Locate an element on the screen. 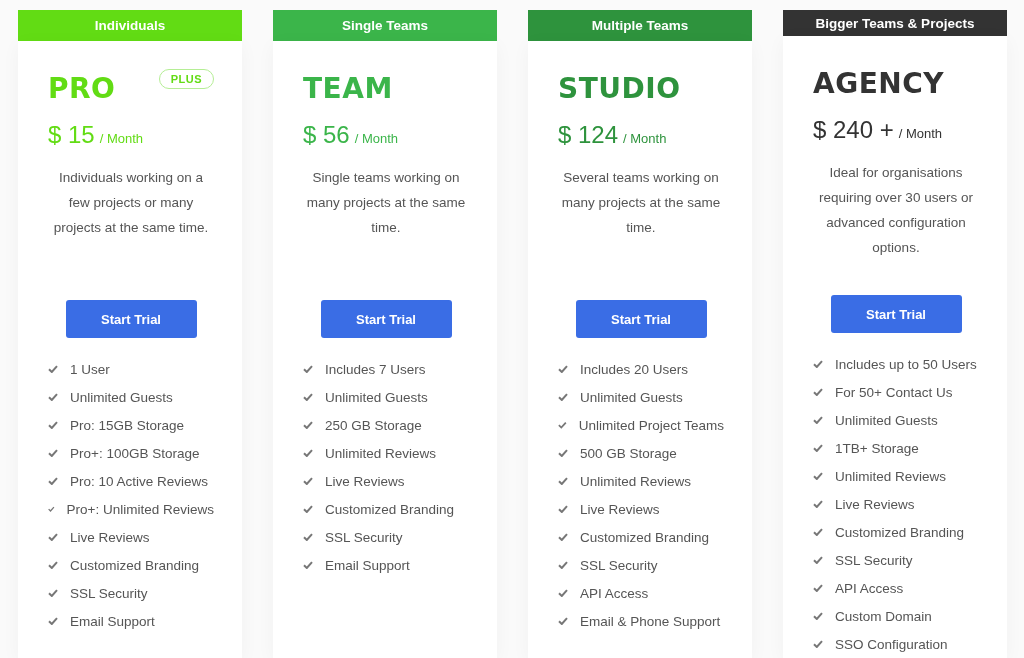  feature-text: Includes up to 50 Users is located at coordinates (906, 364).